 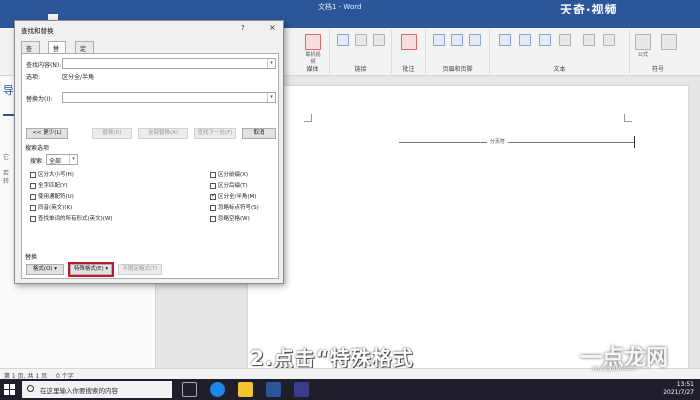 I want to click on window-title: 文档1 - Word, so click(x=340, y=7).